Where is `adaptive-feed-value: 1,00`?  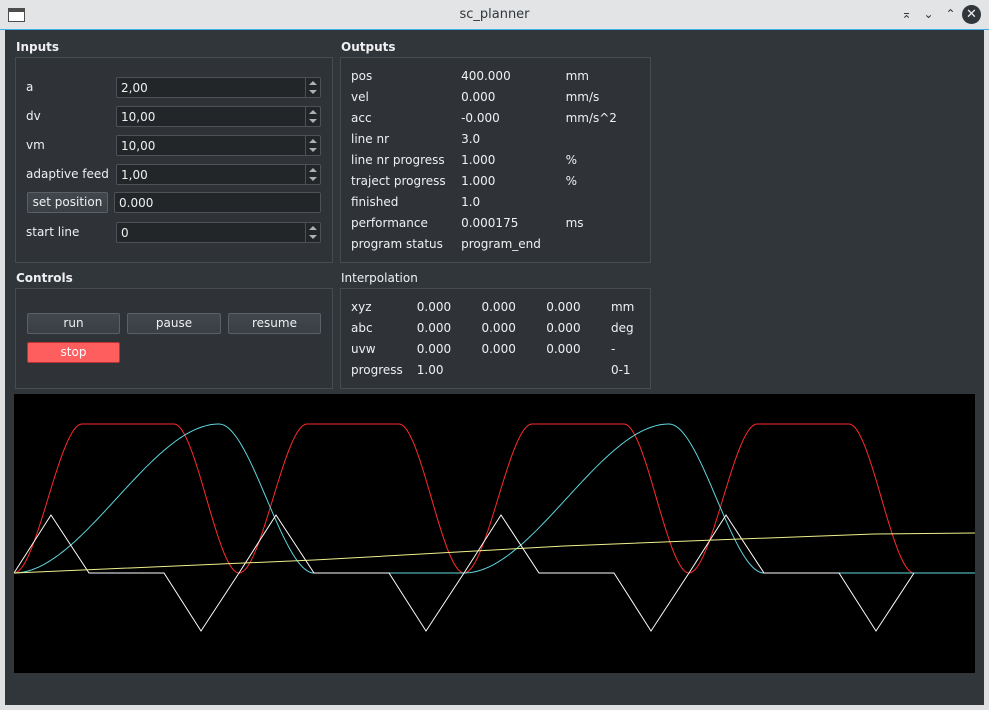 adaptive-feed-value: 1,00 is located at coordinates (134, 175).